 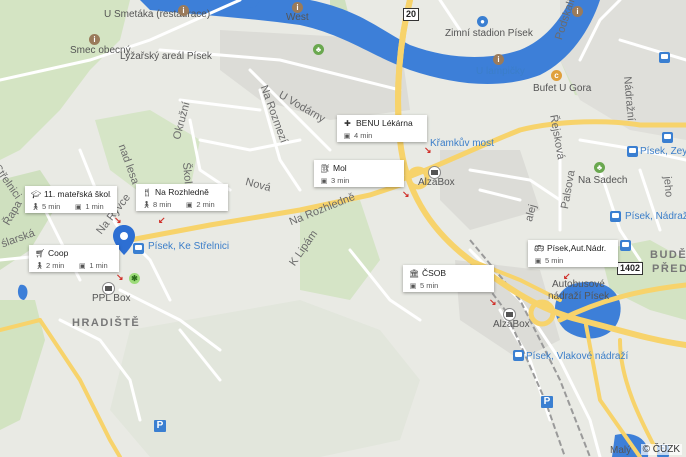 What do you see at coordinates (55, 265) in the screenshot?
I see `walk-time: 2 min` at bounding box center [55, 265].